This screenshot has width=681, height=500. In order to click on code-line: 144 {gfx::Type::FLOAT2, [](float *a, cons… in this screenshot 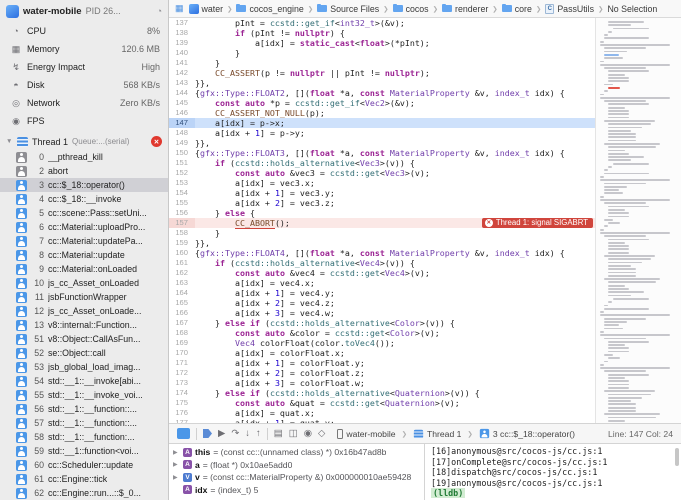, I will do `click(382, 93)`.